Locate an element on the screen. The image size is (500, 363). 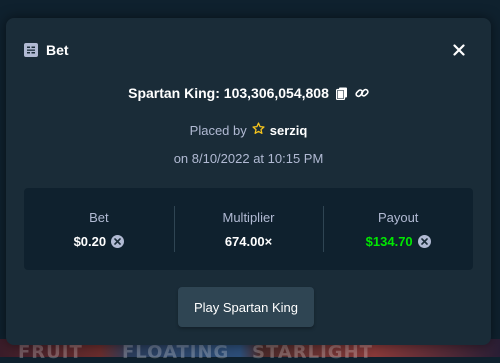
background-tile-label: FRUIT is located at coordinates (50, 352).